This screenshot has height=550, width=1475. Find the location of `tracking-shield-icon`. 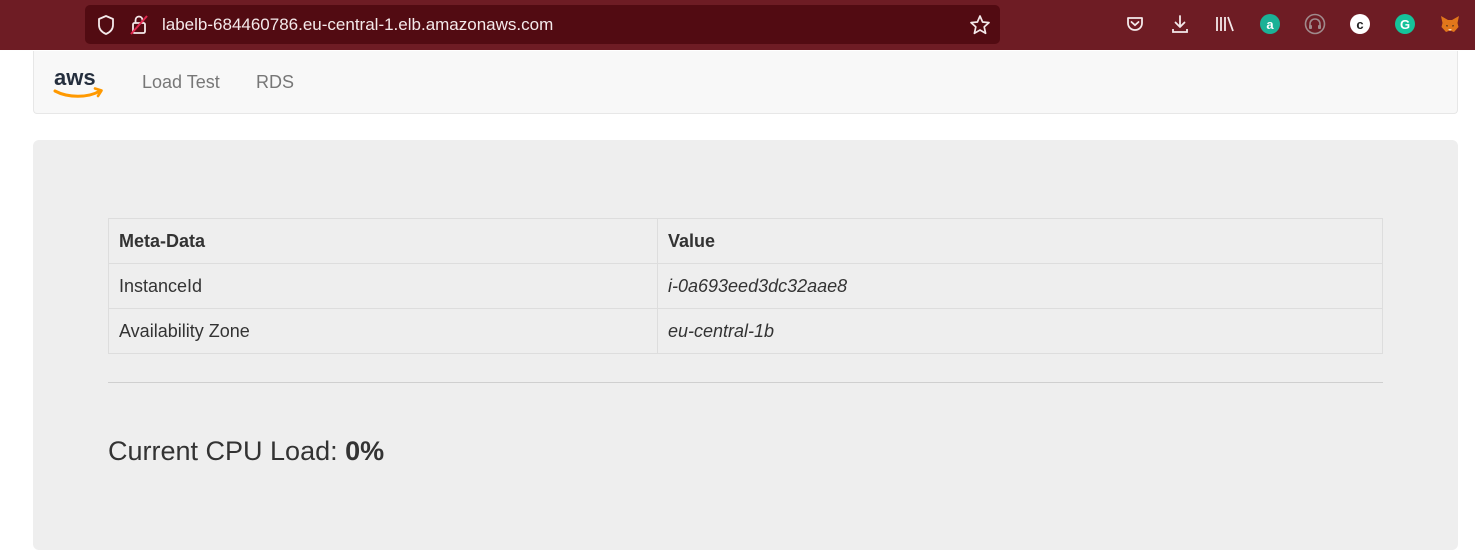

tracking-shield-icon is located at coordinates (106, 27).